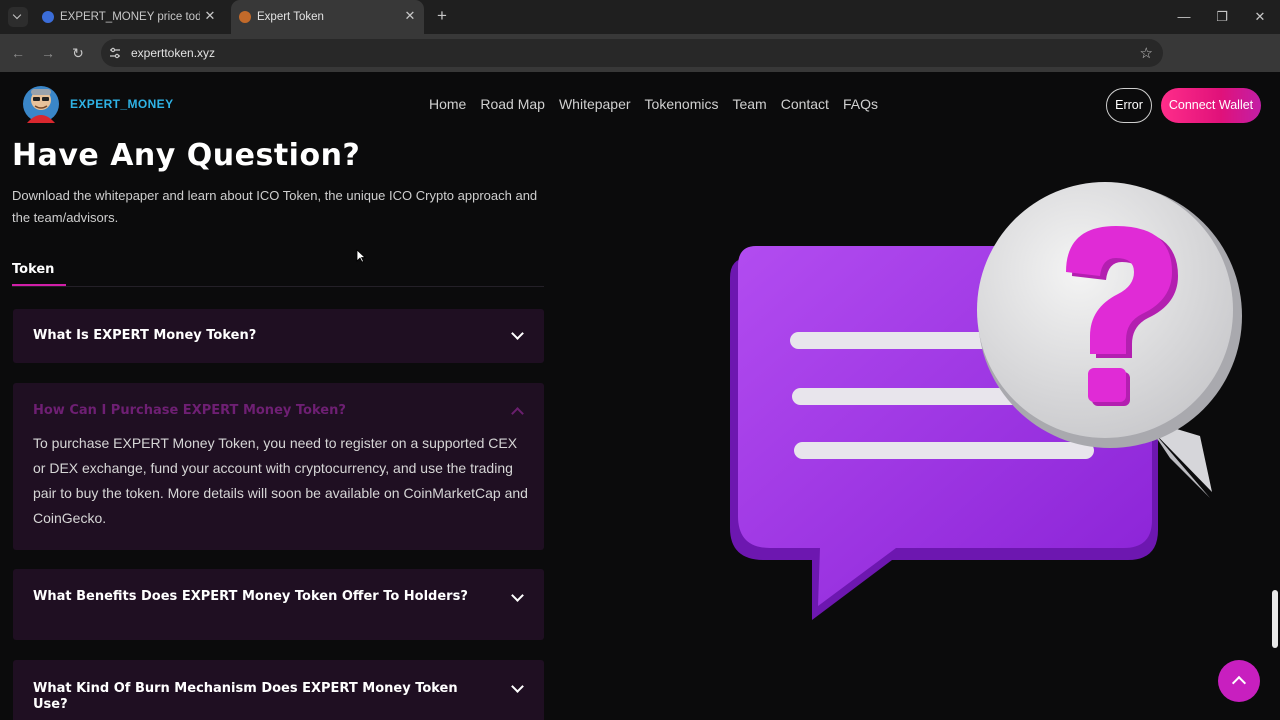 The width and height of the screenshot is (1280, 720). What do you see at coordinates (682, 104) in the screenshot?
I see `nav-tokenomics: Tokenomics` at bounding box center [682, 104].